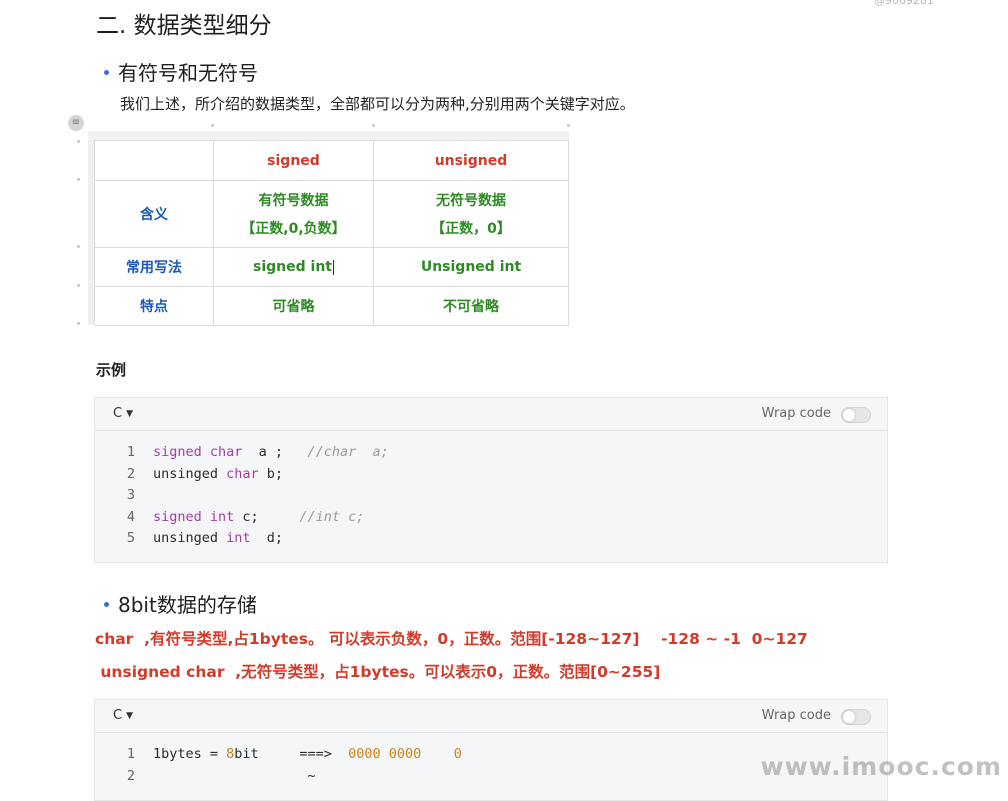  Describe the element at coordinates (267, 516) in the screenshot. I see `code-token: c;` at that location.